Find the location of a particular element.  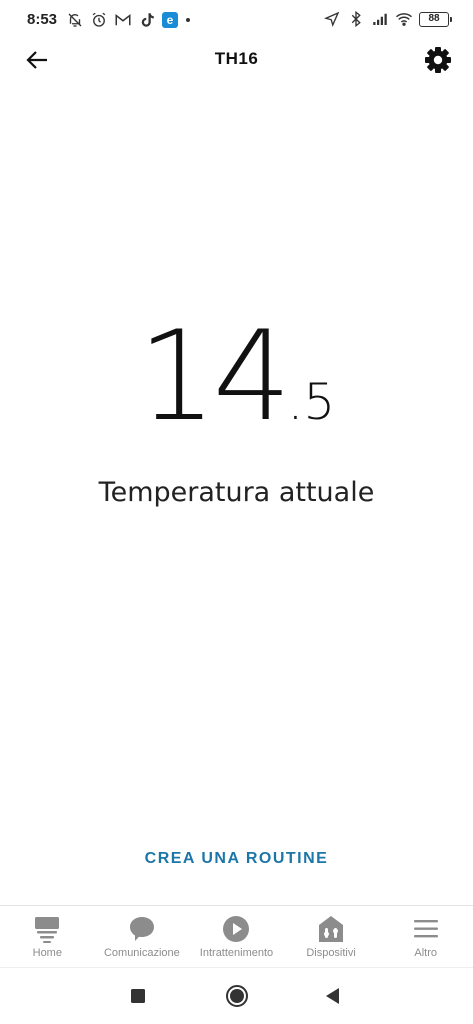

e-app-icon: e is located at coordinates (170, 20).